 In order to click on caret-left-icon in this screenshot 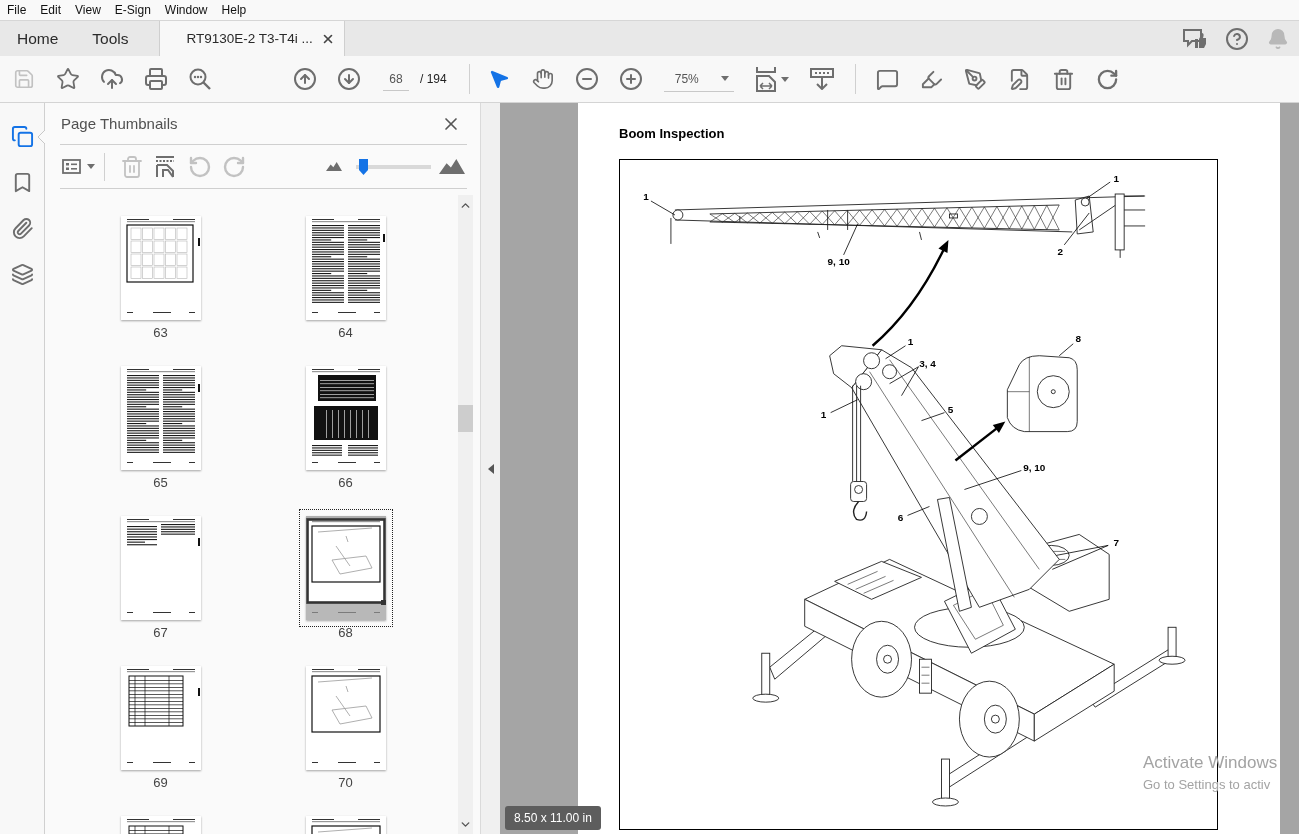, I will do `click(490, 468)`.